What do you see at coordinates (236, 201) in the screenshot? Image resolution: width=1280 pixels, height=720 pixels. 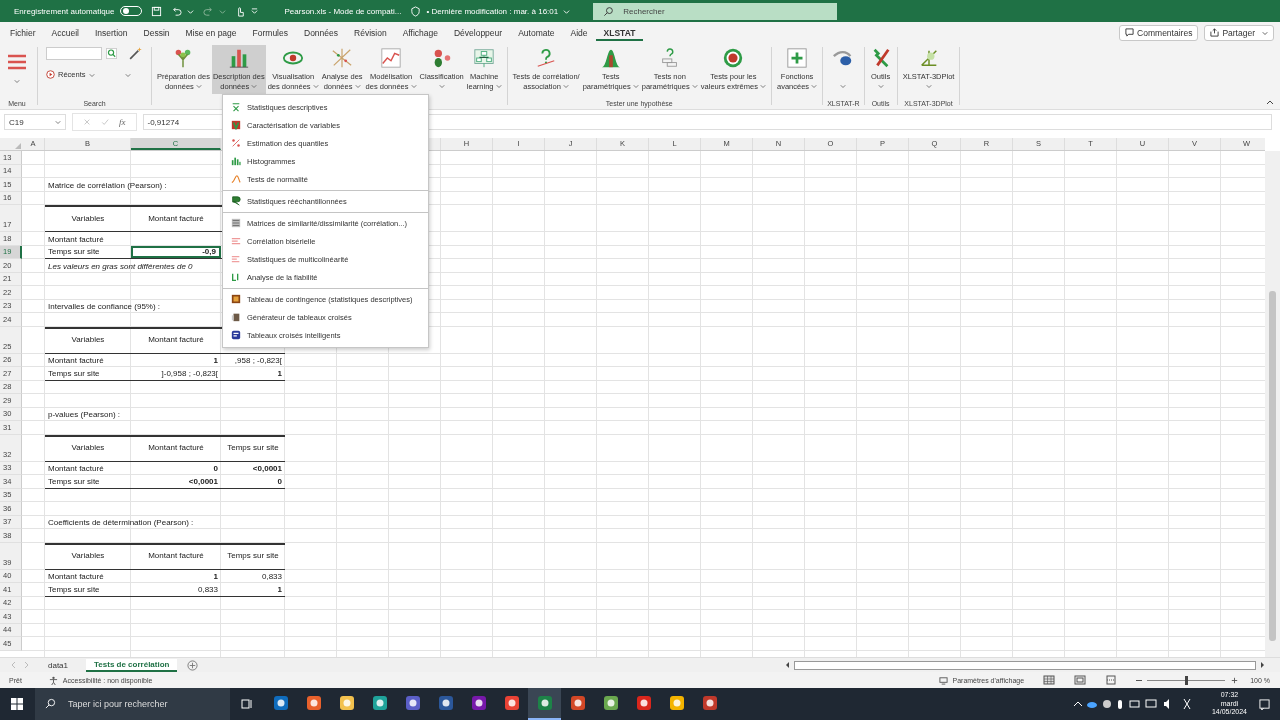 I see `block-icon` at bounding box center [236, 201].